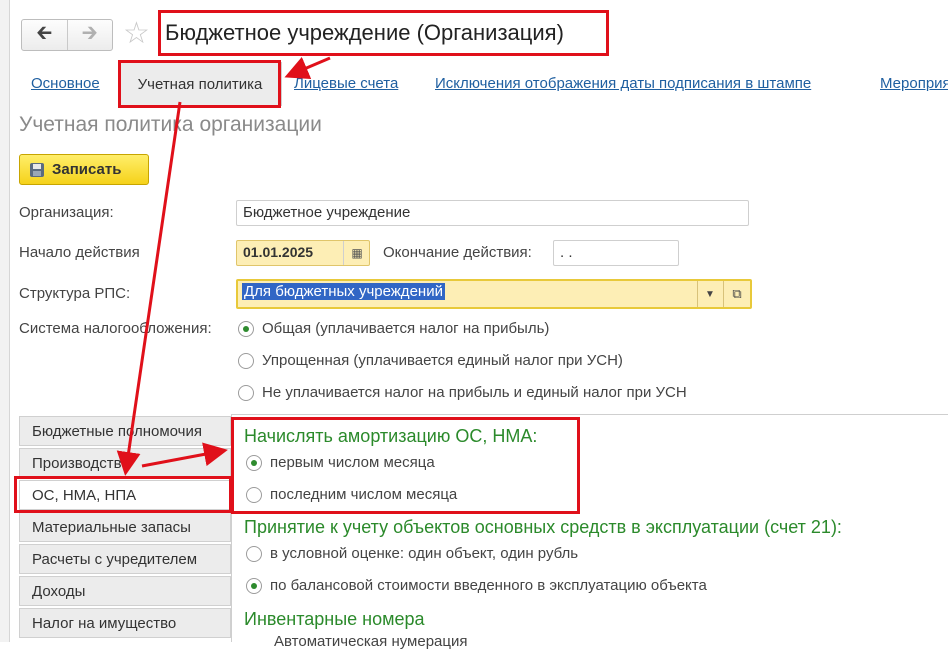  I want to click on arrow-to-section, so click(149, 288).